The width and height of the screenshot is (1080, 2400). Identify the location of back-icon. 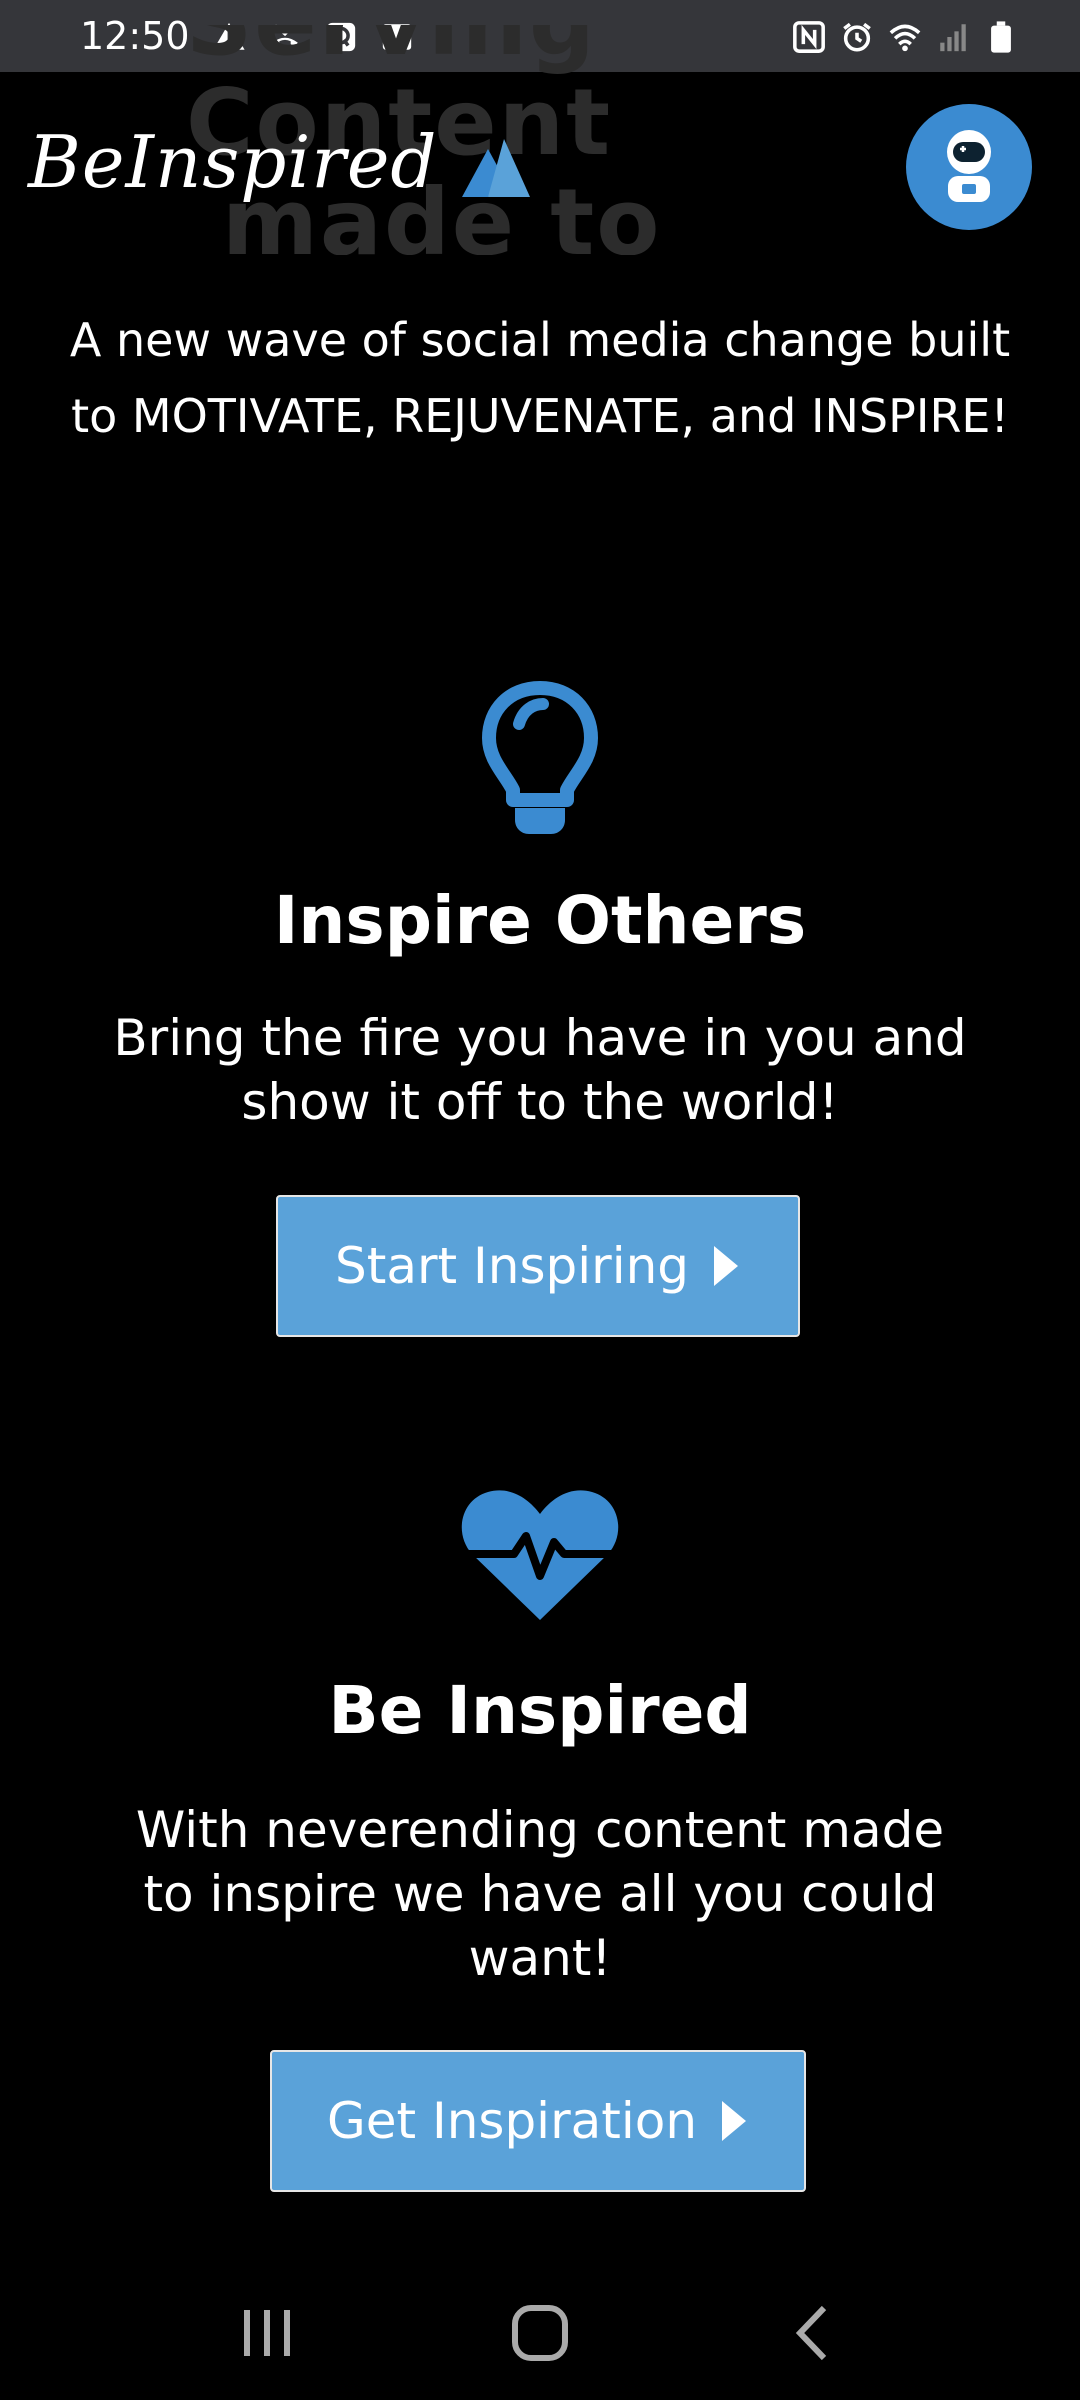
(813, 2335).